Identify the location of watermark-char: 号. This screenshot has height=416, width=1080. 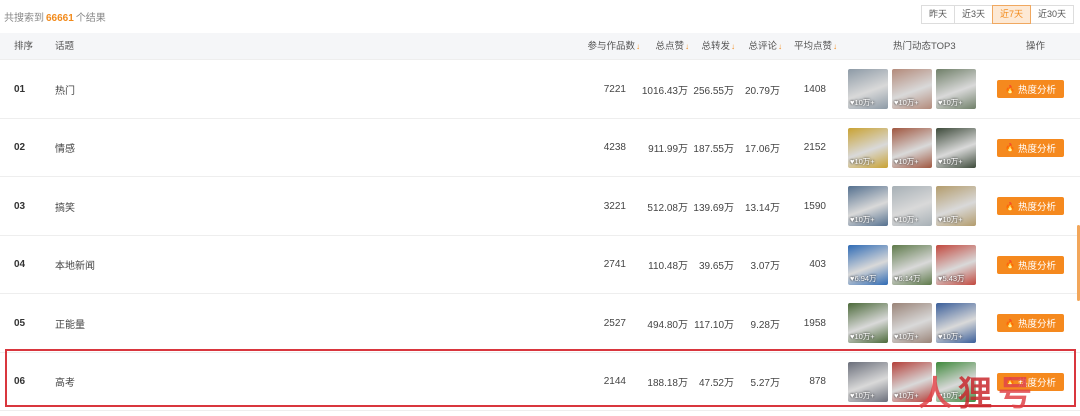
(1015, 394).